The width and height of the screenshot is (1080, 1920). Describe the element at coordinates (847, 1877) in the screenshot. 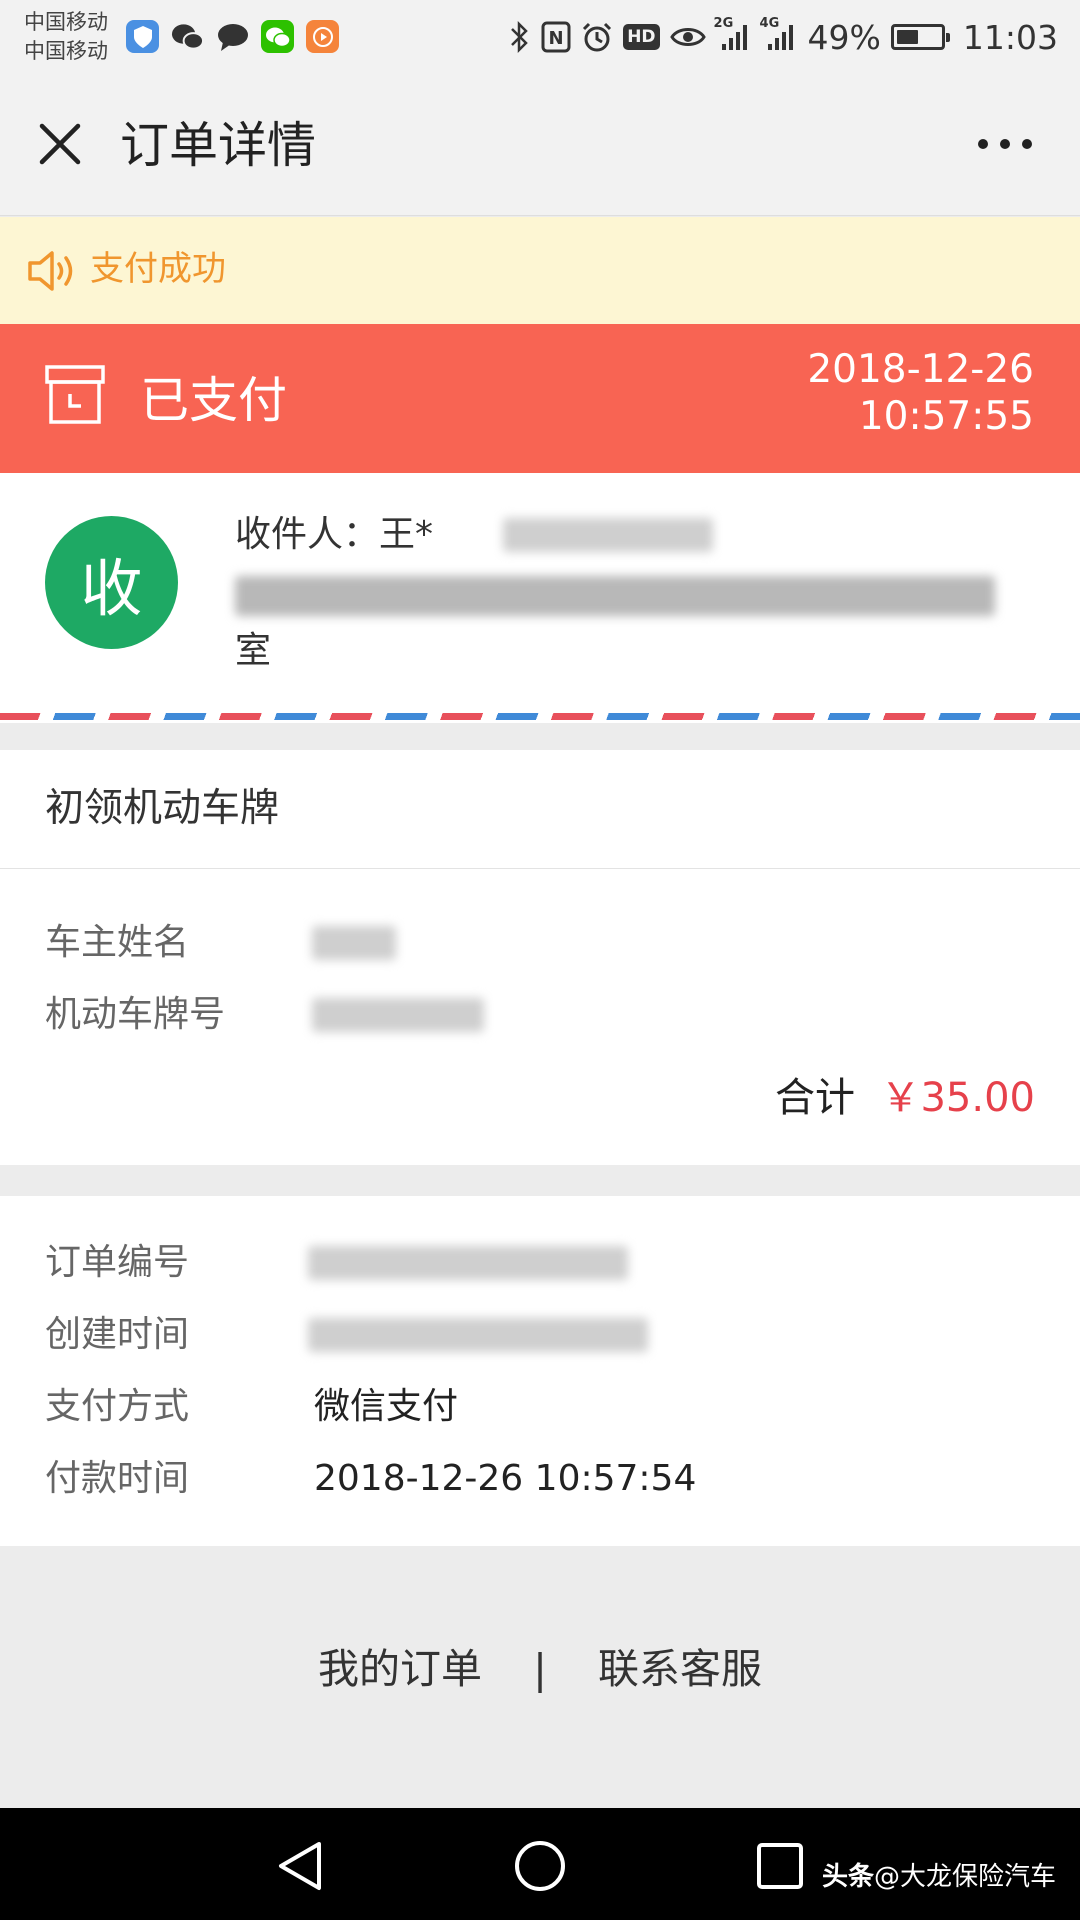

I see `watermark-brand: 头条` at that location.